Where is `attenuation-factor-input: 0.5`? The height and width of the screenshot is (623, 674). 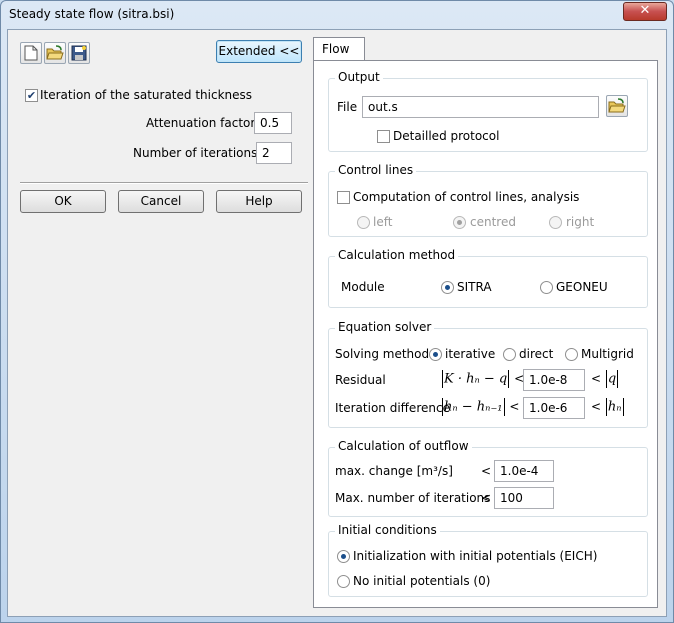 attenuation-factor-input: 0.5 is located at coordinates (273, 123).